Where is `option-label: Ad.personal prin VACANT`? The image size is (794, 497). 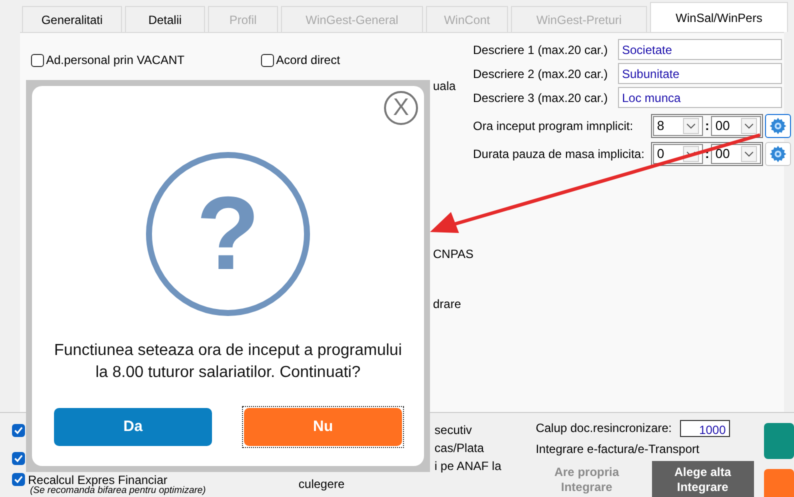
option-label: Ad.personal prin VACANT is located at coordinates (115, 60).